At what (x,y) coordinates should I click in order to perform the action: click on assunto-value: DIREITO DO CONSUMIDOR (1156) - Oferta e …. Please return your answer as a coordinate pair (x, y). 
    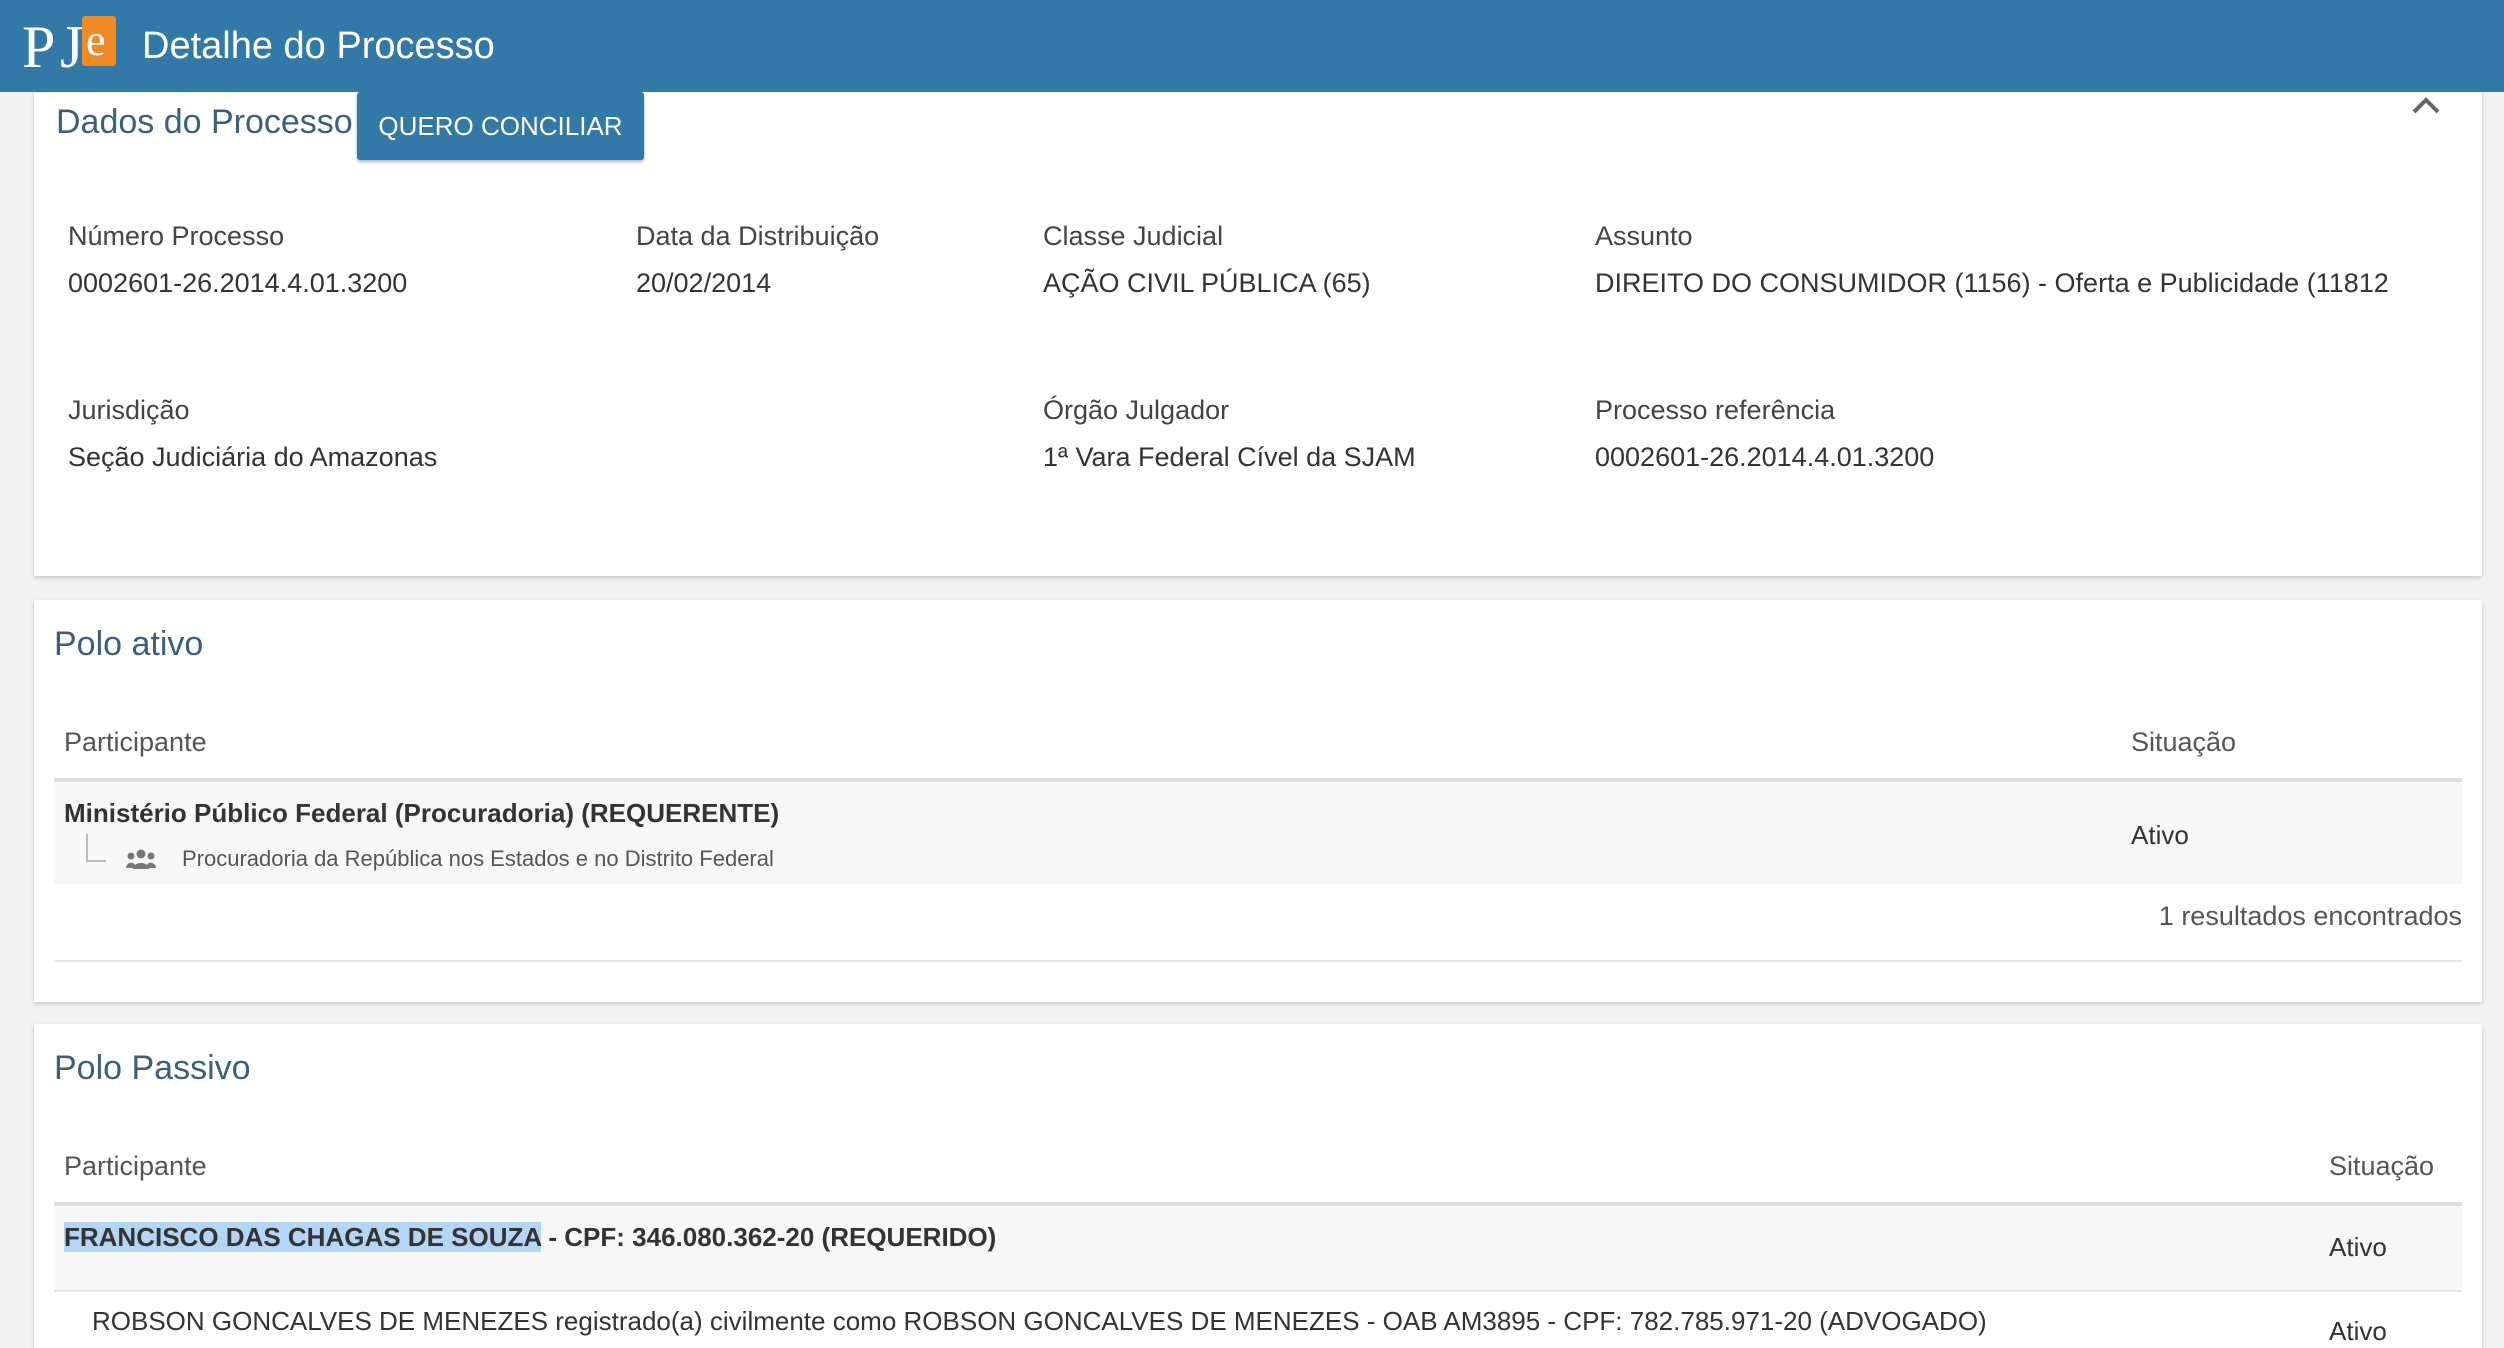
    Looking at the image, I should click on (1992, 283).